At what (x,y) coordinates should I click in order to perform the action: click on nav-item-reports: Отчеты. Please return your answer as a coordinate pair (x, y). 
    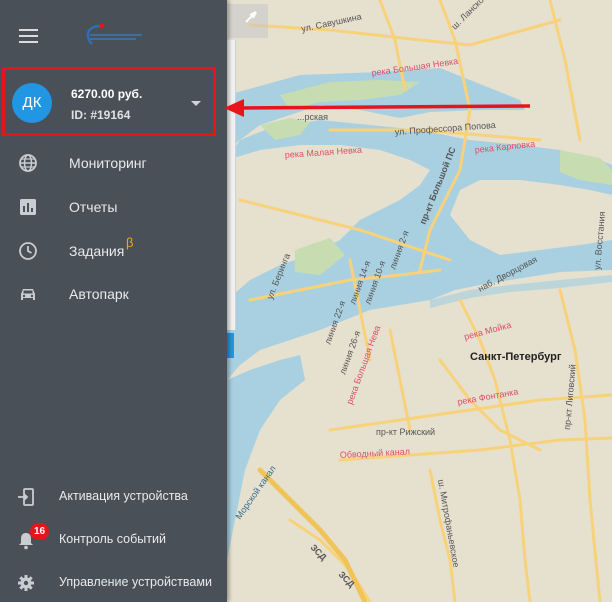
    Looking at the image, I should click on (113, 207).